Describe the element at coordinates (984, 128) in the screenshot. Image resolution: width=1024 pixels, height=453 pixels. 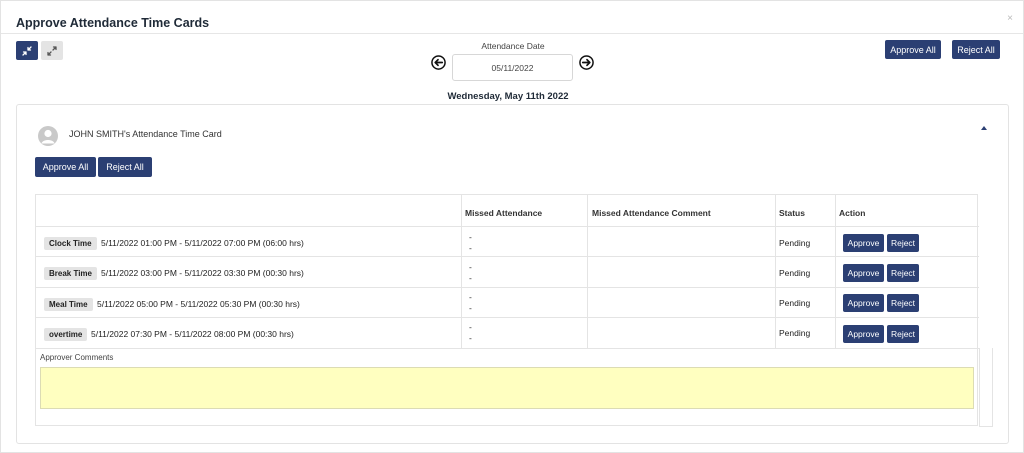
I see `collapse-caret-icon` at that location.